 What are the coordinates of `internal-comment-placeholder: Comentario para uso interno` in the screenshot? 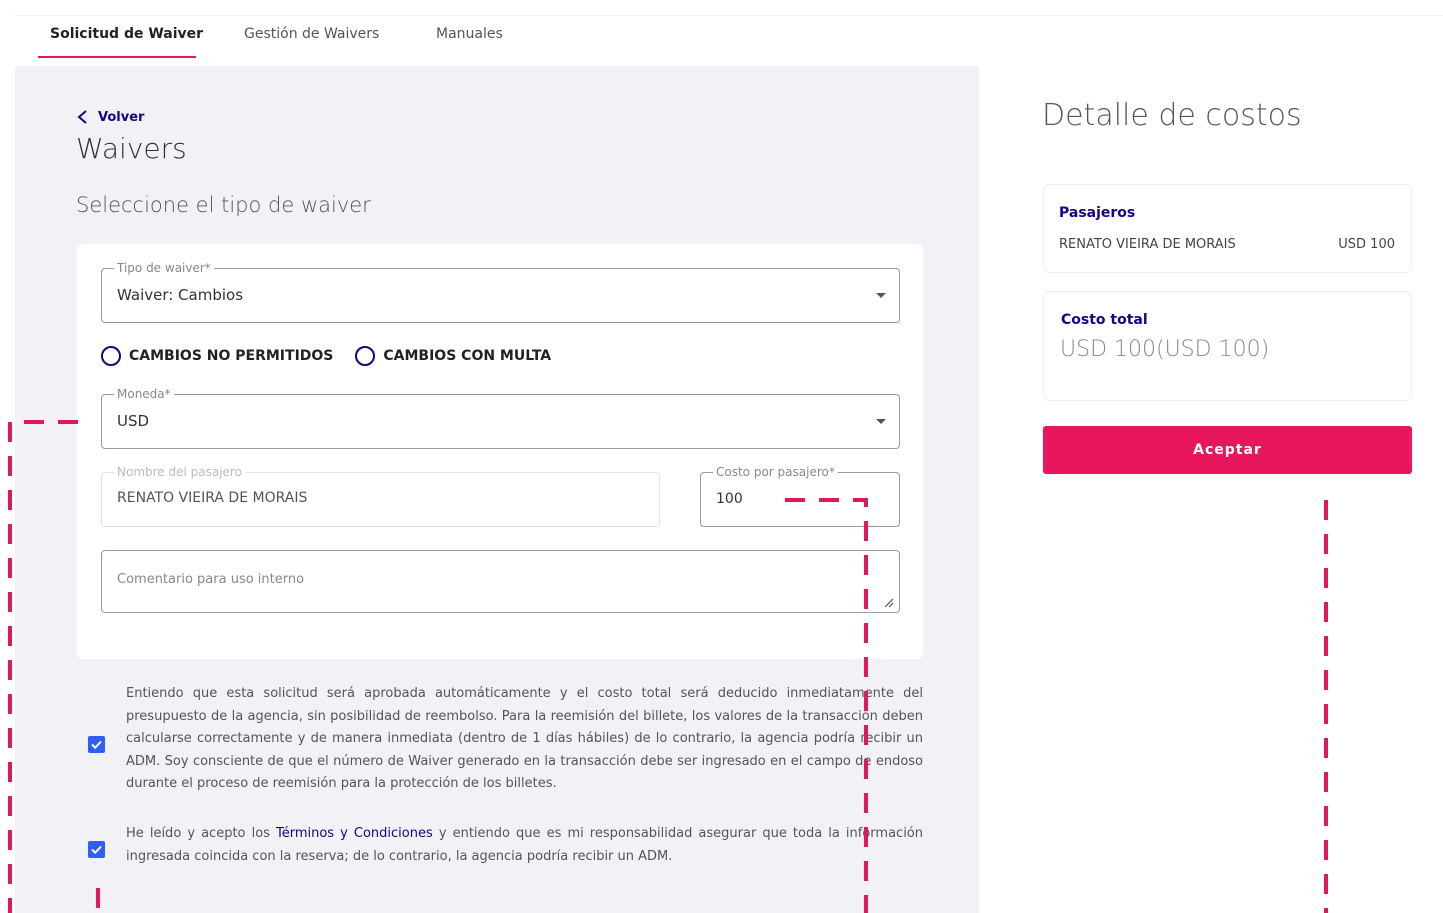 It's located at (211, 579).